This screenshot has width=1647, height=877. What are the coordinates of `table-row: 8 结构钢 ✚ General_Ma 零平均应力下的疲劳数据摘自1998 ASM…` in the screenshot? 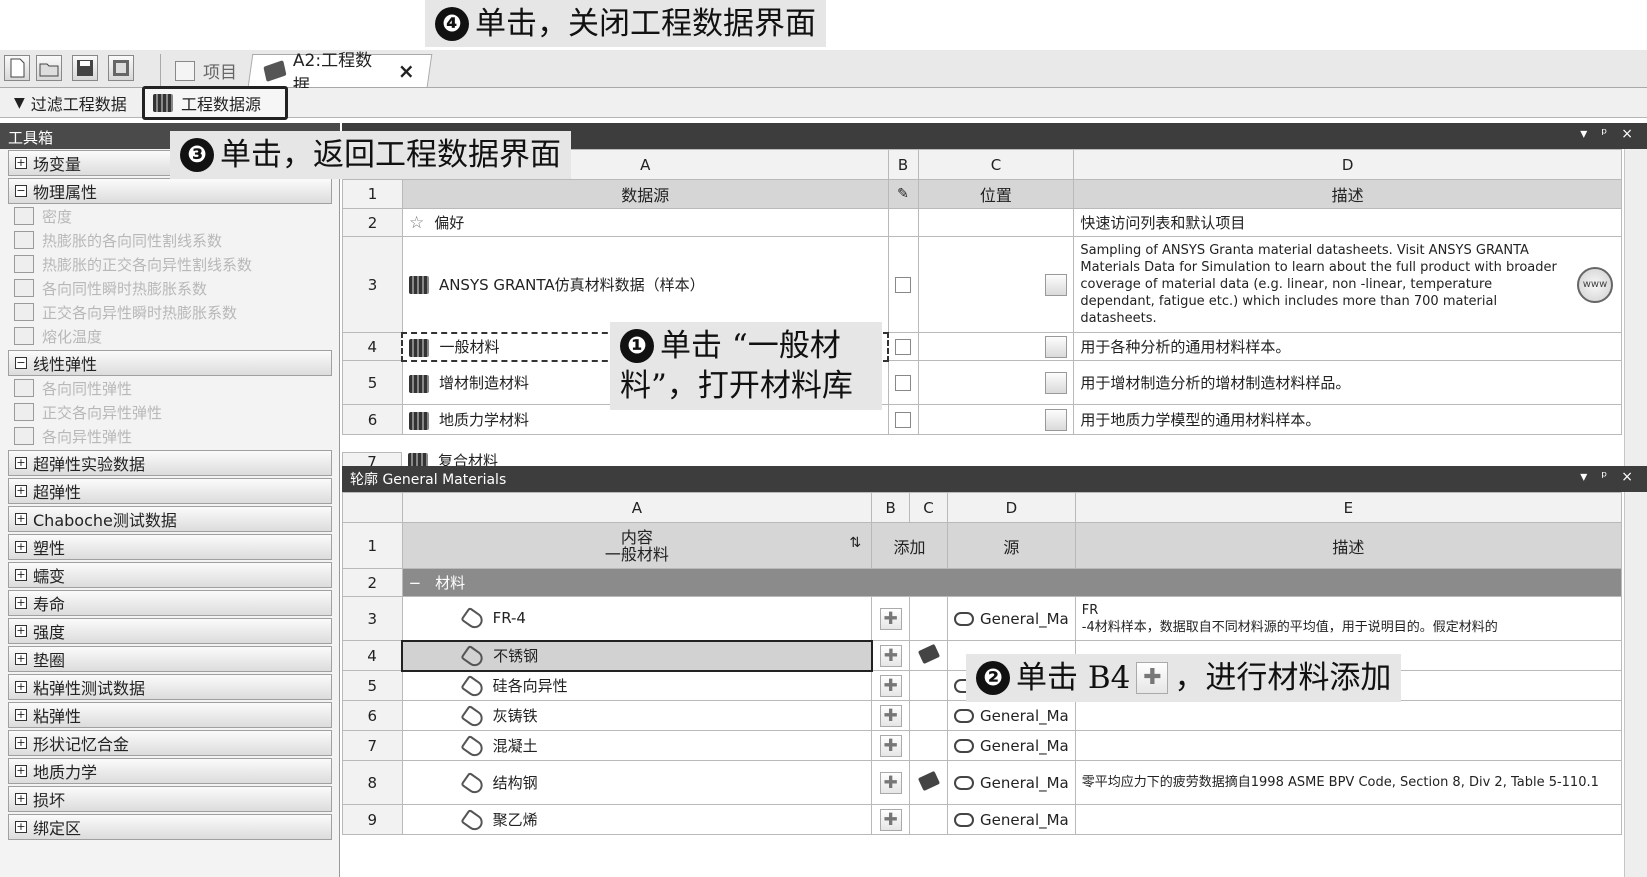 It's located at (982, 782).